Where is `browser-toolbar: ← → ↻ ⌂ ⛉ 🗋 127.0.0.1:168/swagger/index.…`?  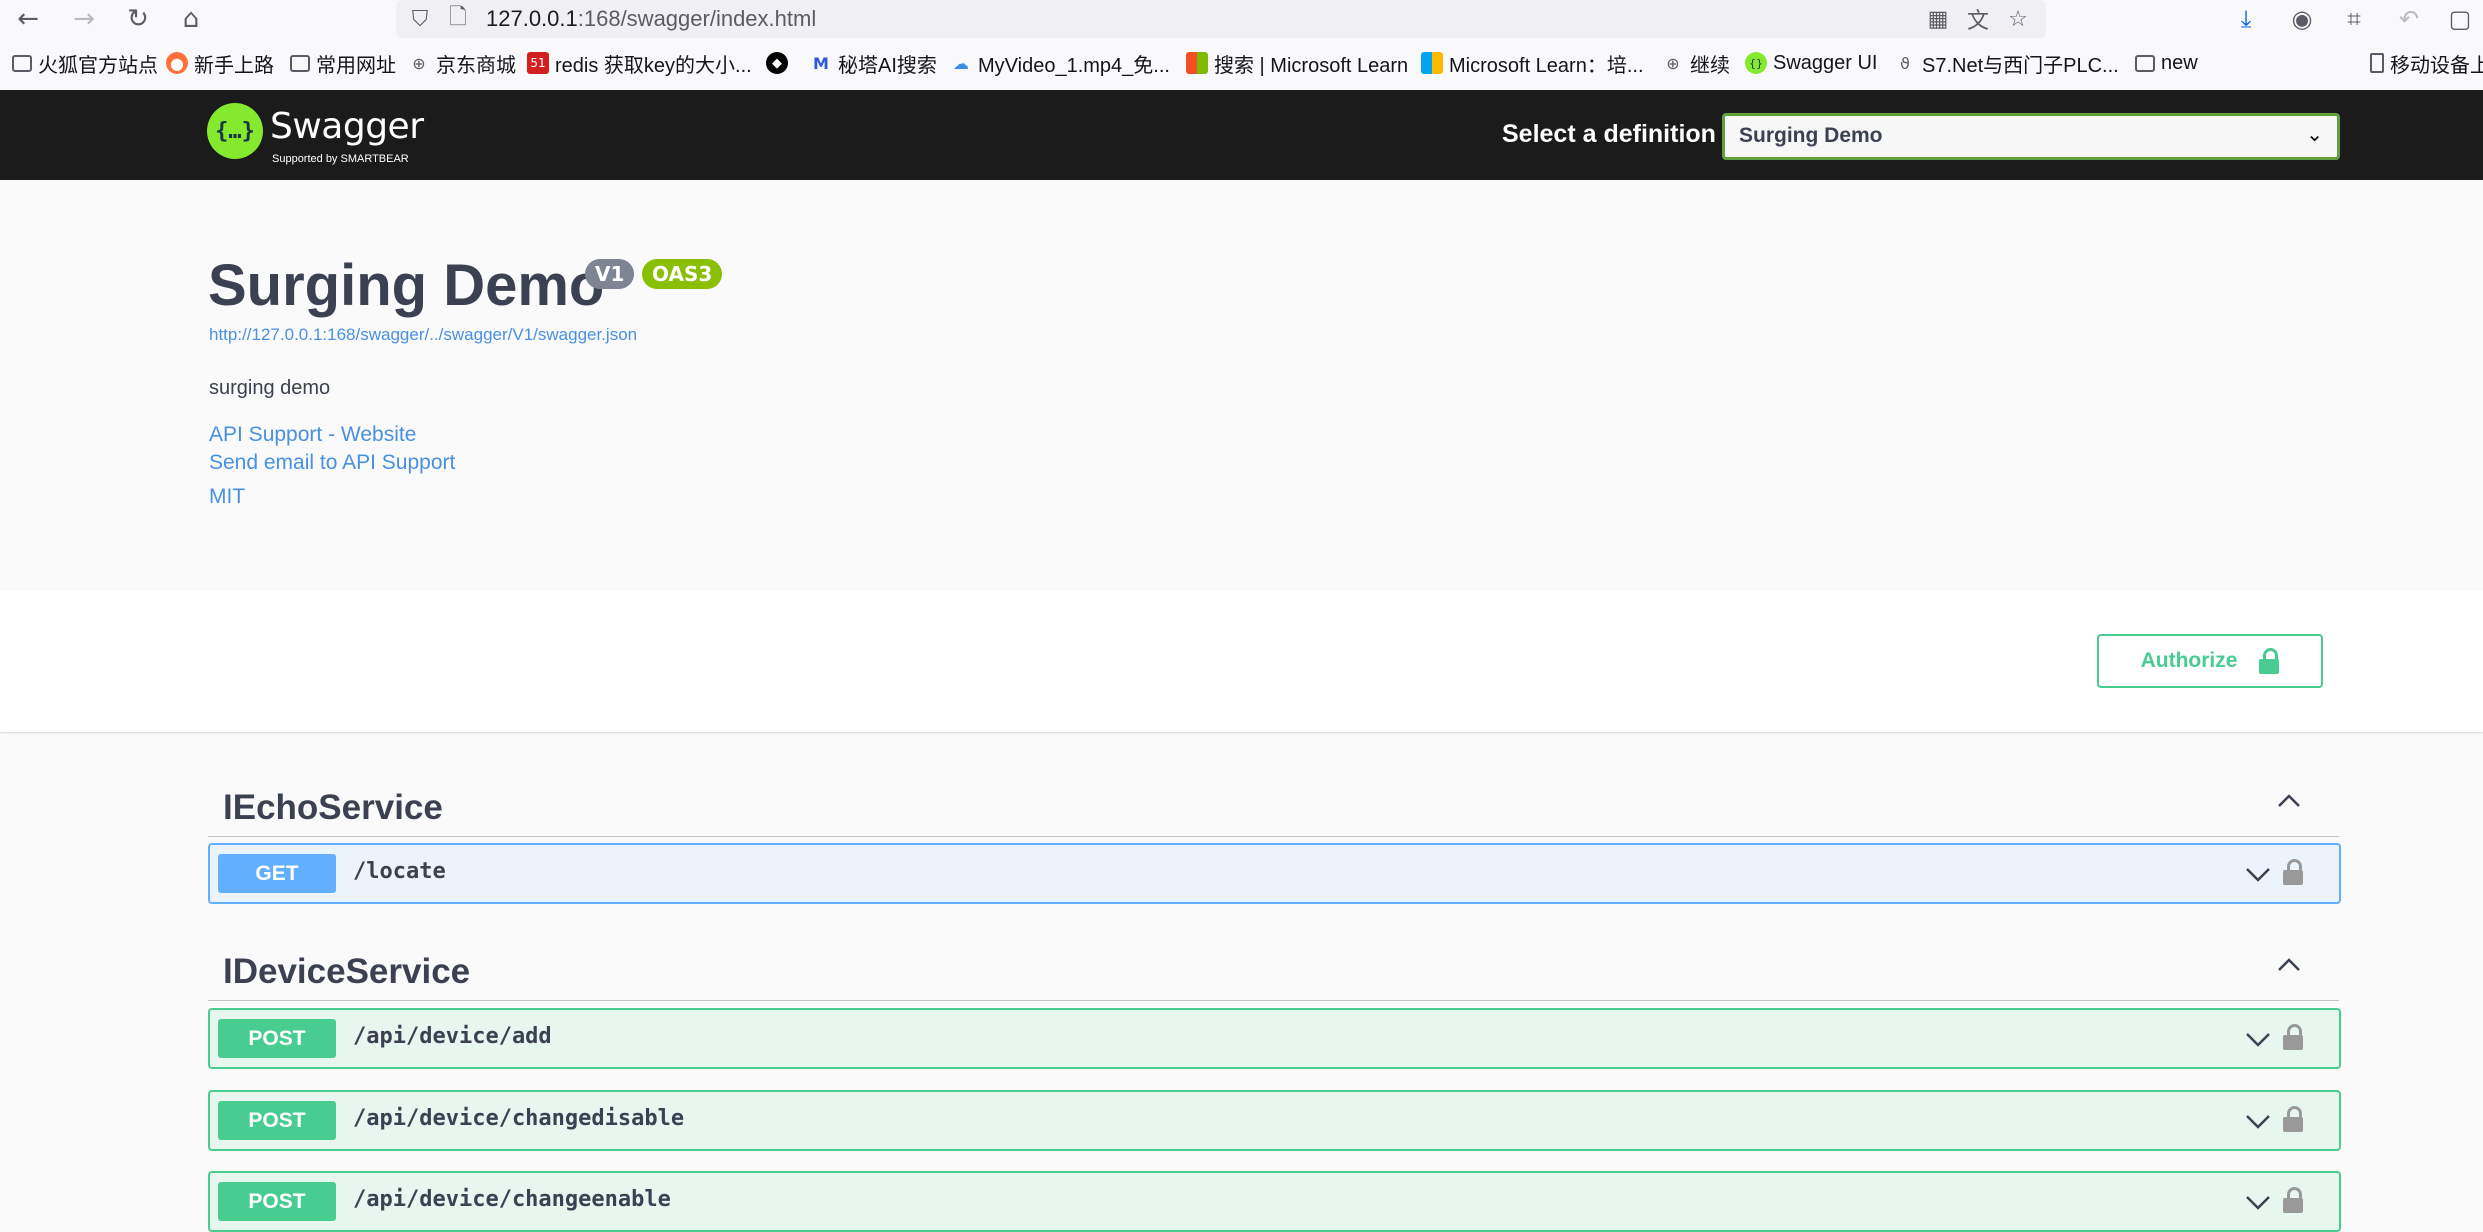 browser-toolbar: ← → ↻ ⌂ ⛉ 🗋 127.0.0.1:168/swagger/index.… is located at coordinates (1241, 19).